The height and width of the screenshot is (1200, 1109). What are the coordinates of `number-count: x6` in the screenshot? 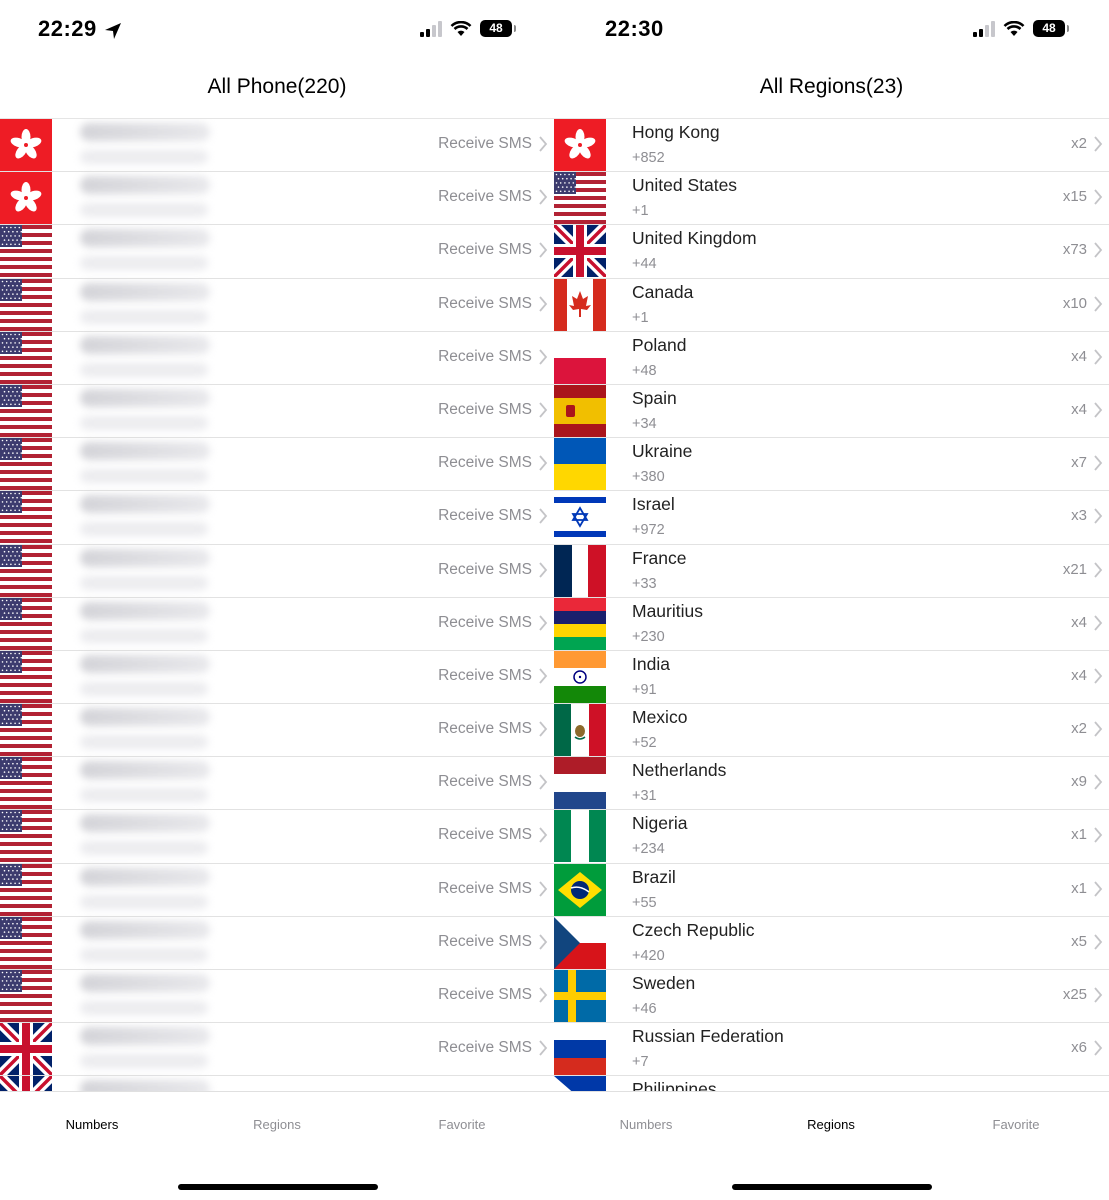 It's located at (1079, 1048).